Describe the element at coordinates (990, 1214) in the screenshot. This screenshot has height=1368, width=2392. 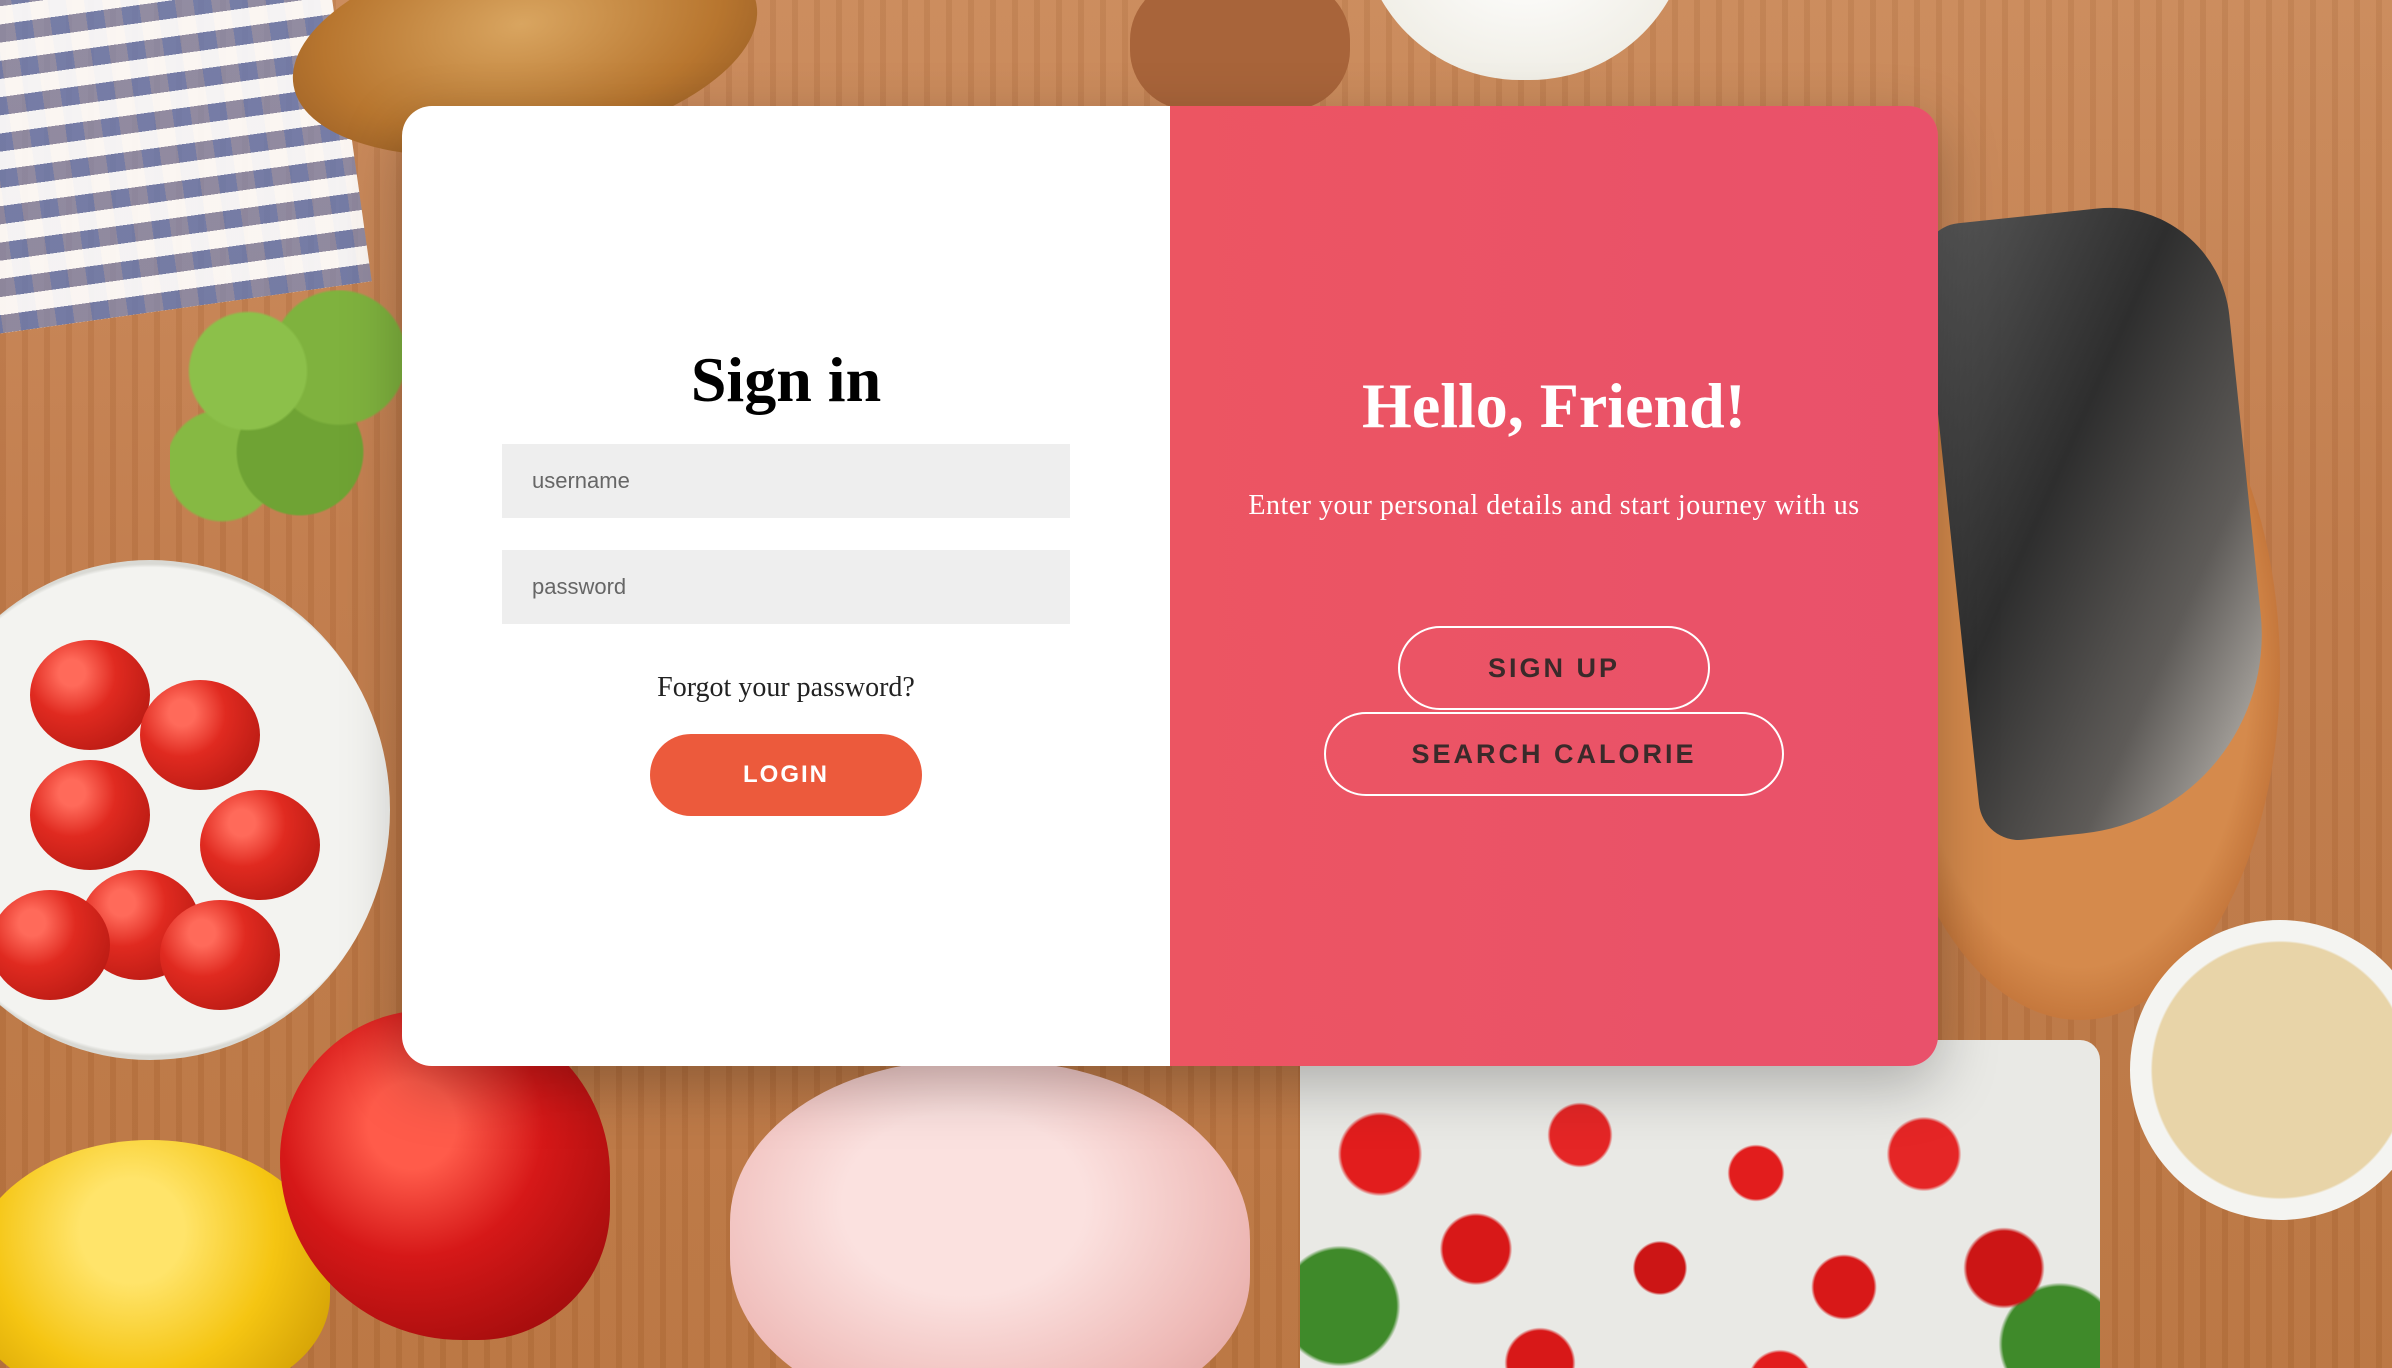
I see `chicken-breast-image` at that location.